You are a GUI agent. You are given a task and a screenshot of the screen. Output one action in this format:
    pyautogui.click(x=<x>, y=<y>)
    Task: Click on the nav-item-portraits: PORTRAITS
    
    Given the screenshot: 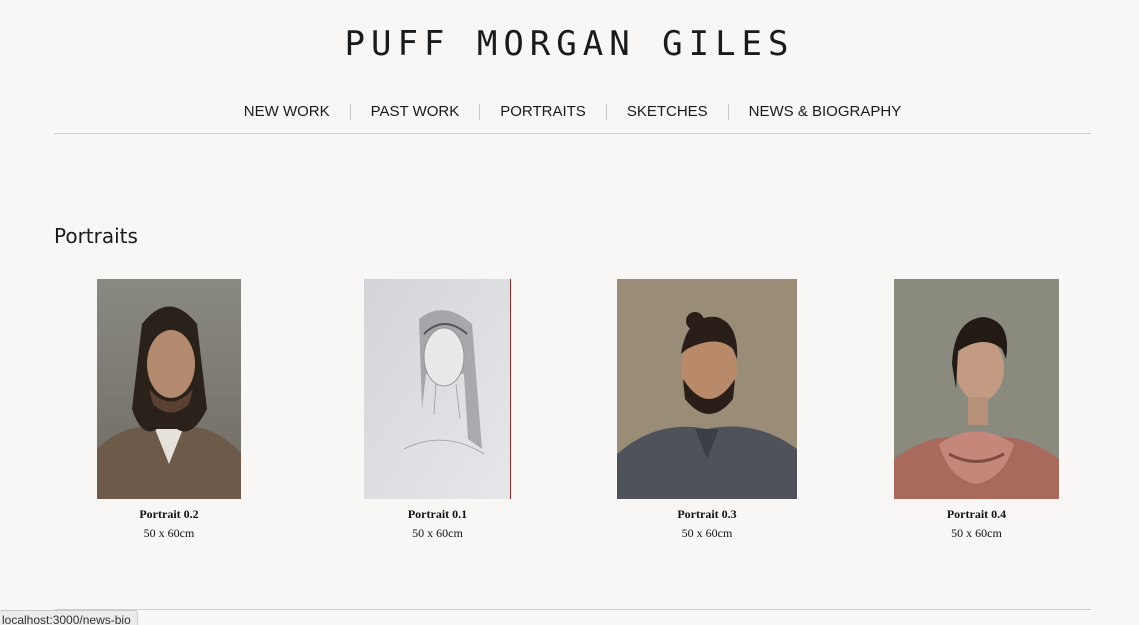 What is the action you would take?
    pyautogui.click(x=543, y=108)
    